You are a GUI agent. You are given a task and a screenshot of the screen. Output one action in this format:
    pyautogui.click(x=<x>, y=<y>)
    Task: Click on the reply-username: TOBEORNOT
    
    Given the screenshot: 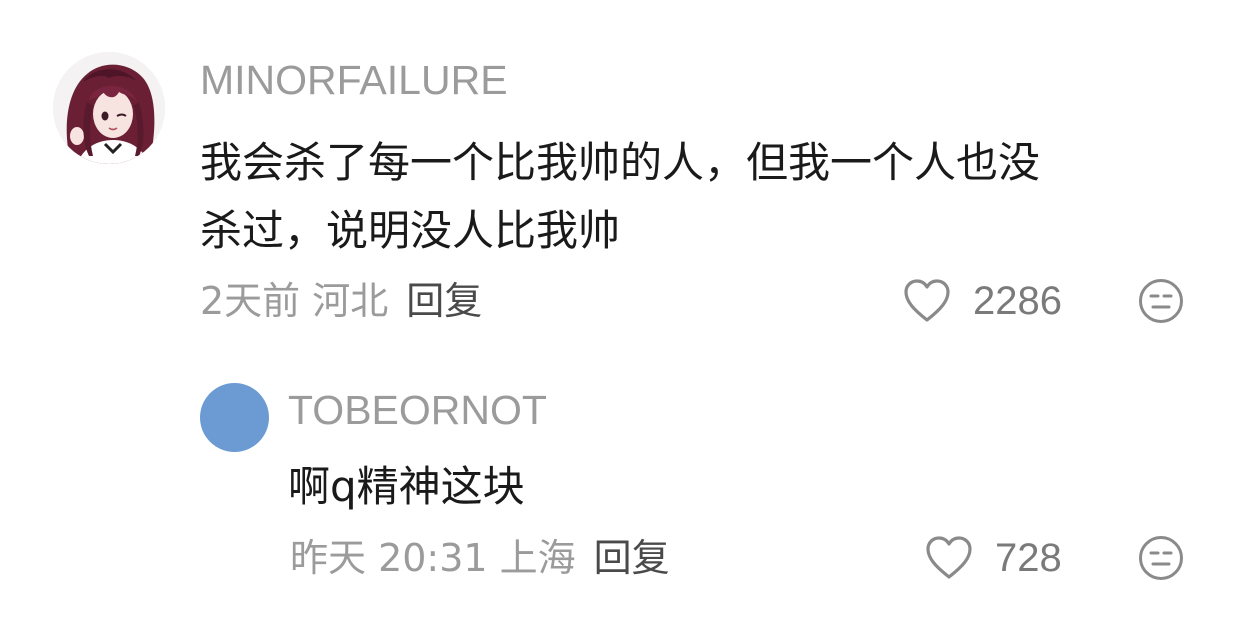 What is the action you would take?
    pyautogui.click(x=417, y=410)
    